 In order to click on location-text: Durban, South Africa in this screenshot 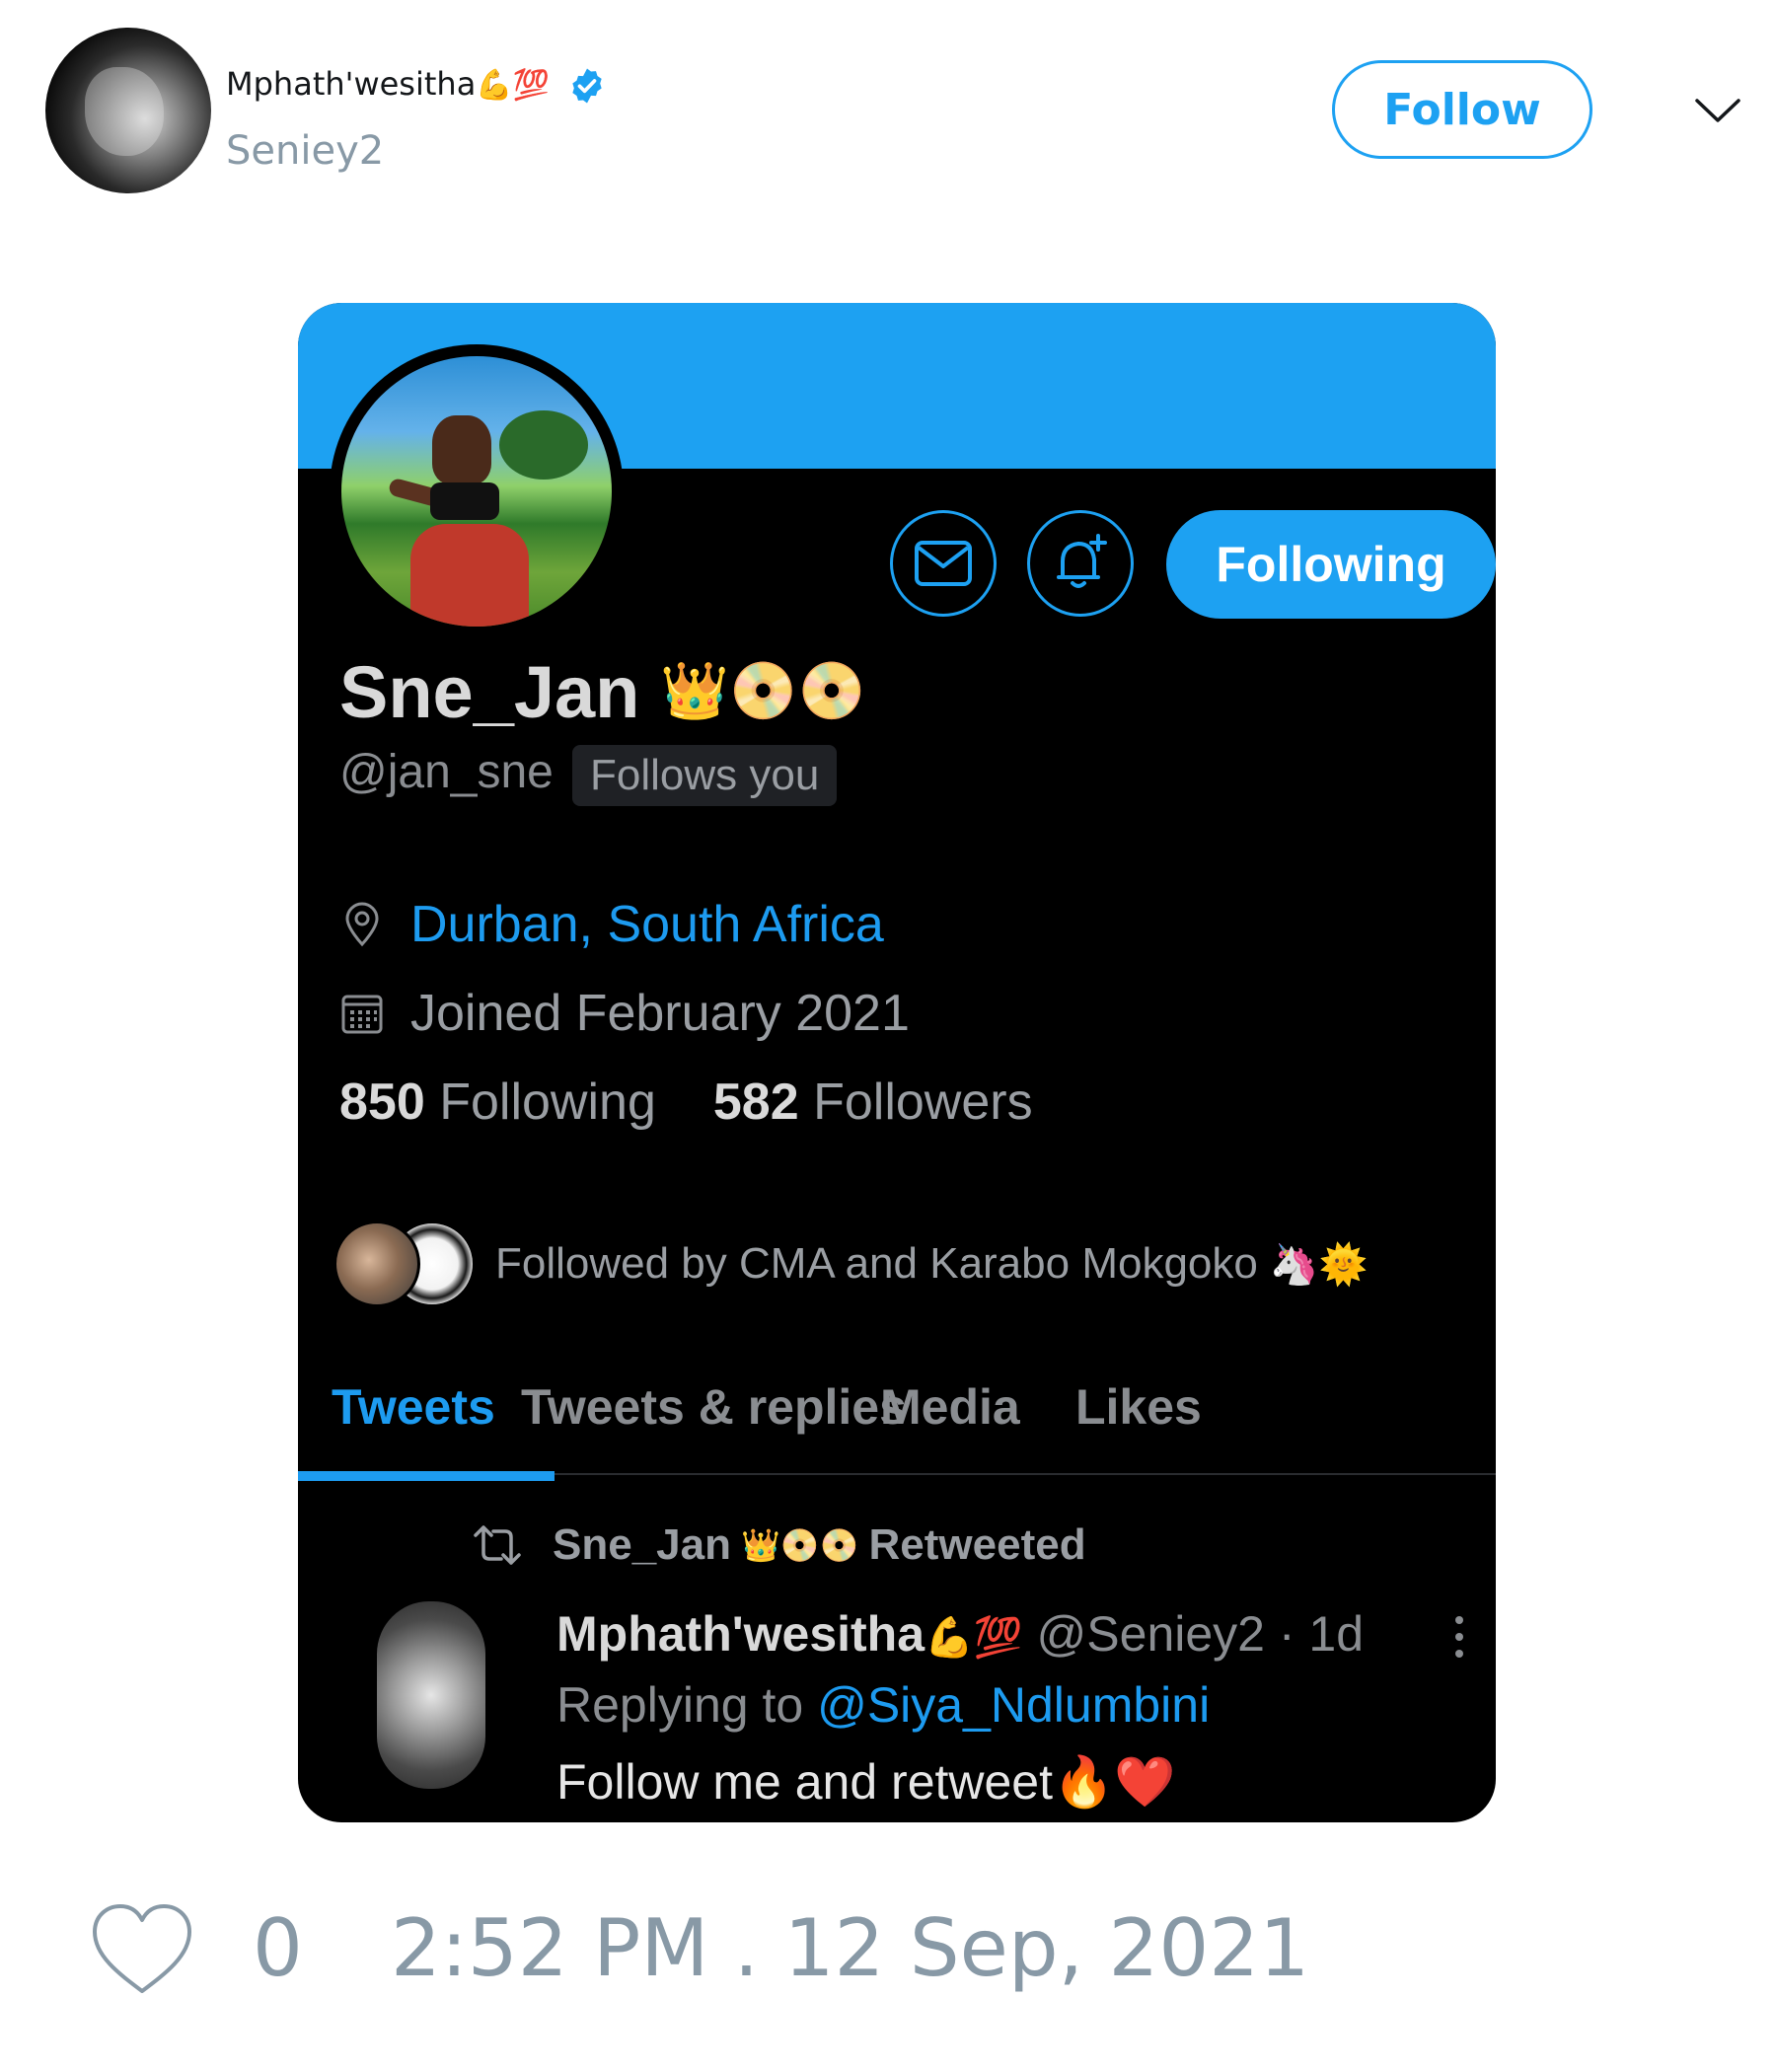, I will do `click(647, 925)`.